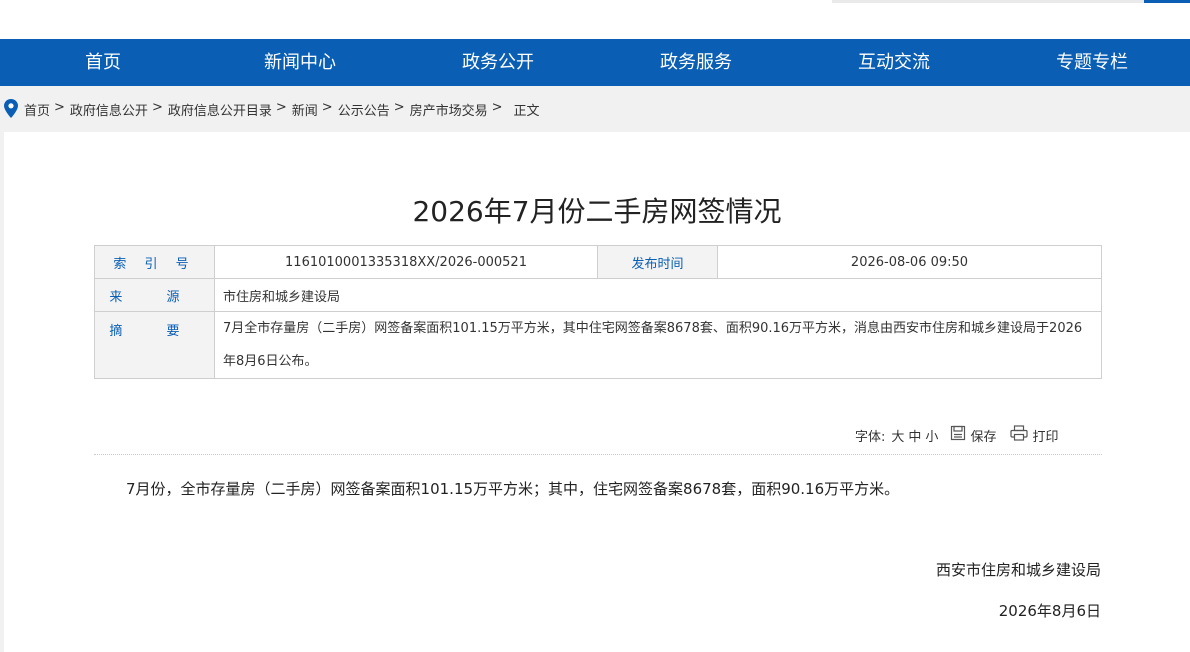 The width and height of the screenshot is (1190, 652). Describe the element at coordinates (305, 109) in the screenshot. I see `breadcrumb-news: 新闻` at that location.